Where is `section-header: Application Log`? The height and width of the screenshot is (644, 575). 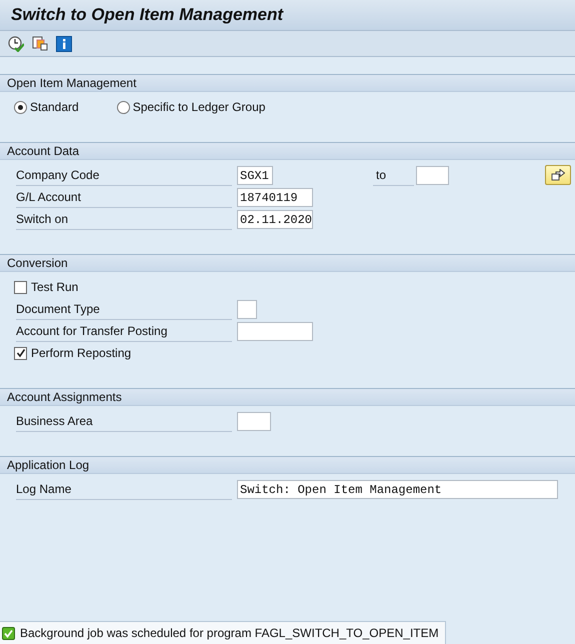
section-header: Application Log is located at coordinates (287, 465).